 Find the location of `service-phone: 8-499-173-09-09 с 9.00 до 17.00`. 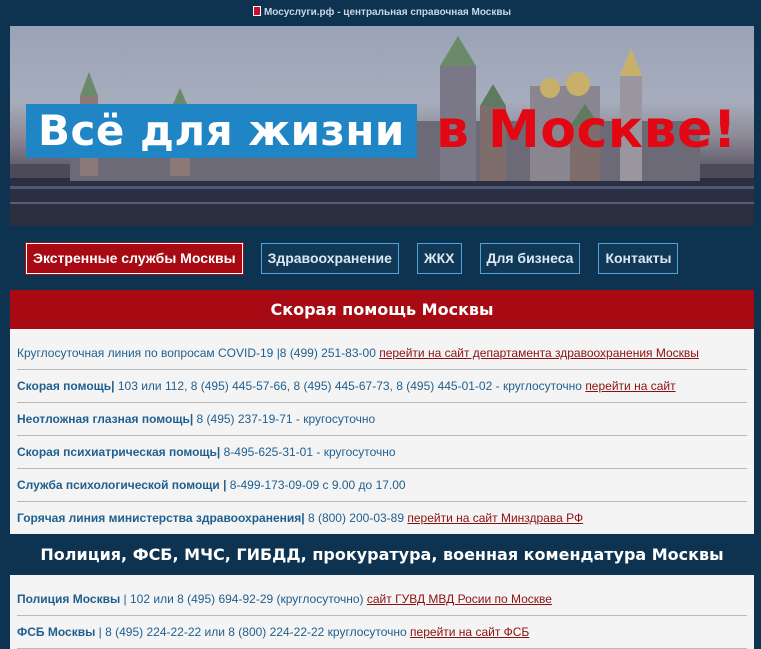

service-phone: 8-499-173-09-09 с 9.00 до 17.00 is located at coordinates (316, 485).